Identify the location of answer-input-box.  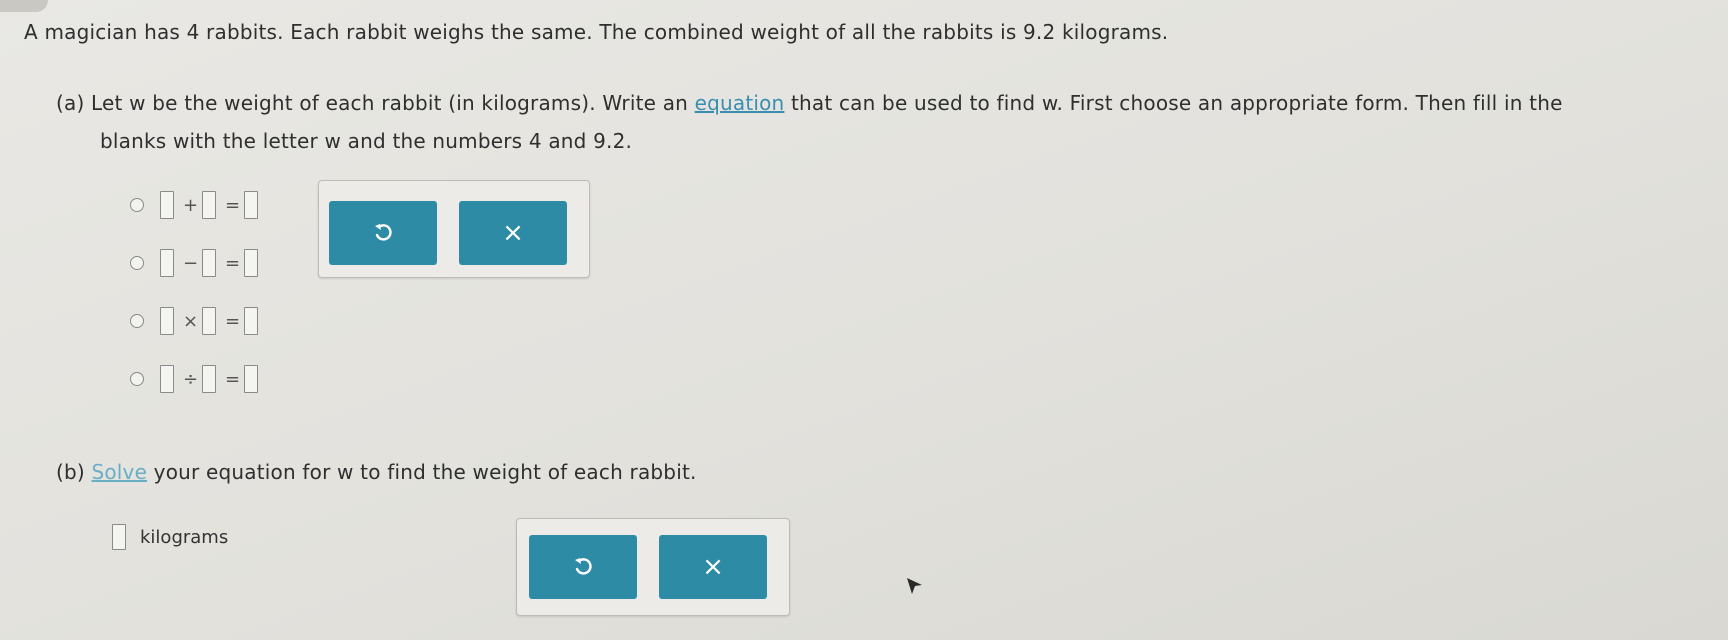
(119, 537).